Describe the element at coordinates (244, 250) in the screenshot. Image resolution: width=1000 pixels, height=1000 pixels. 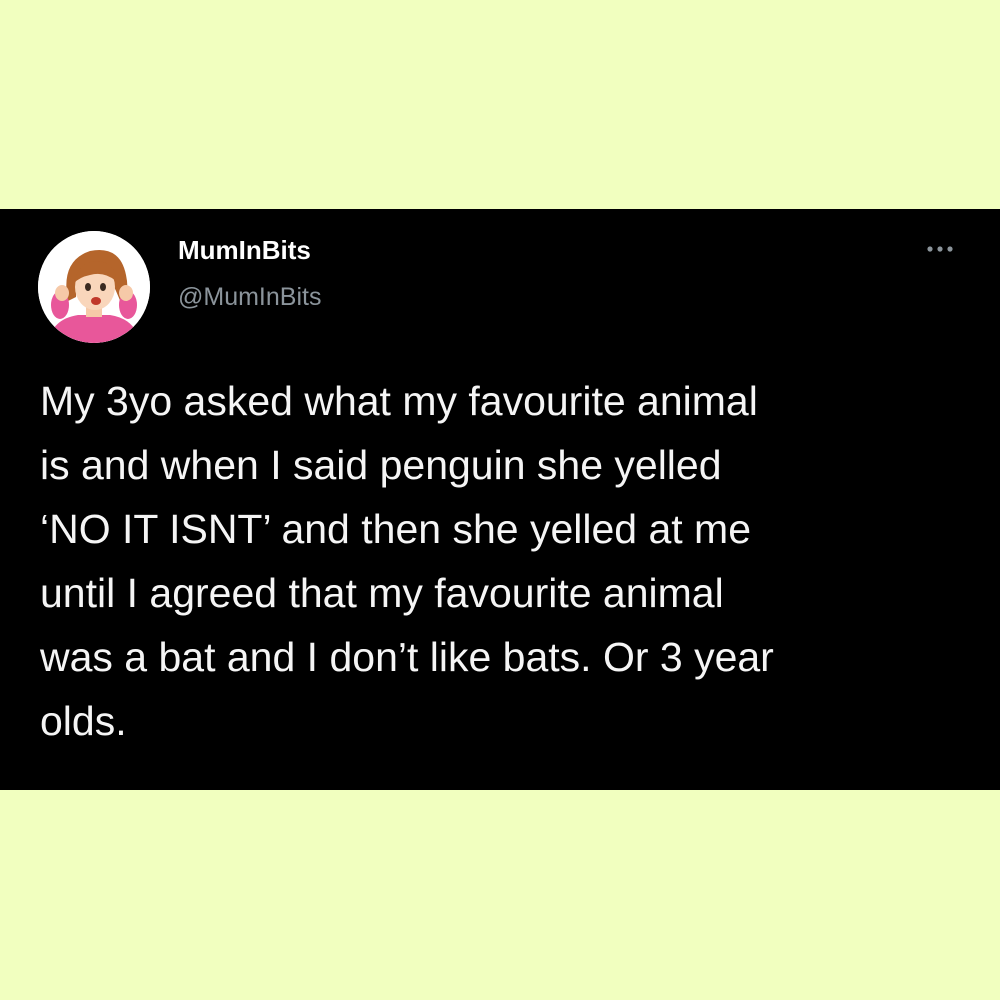
I see `display-name: MumInBits` at that location.